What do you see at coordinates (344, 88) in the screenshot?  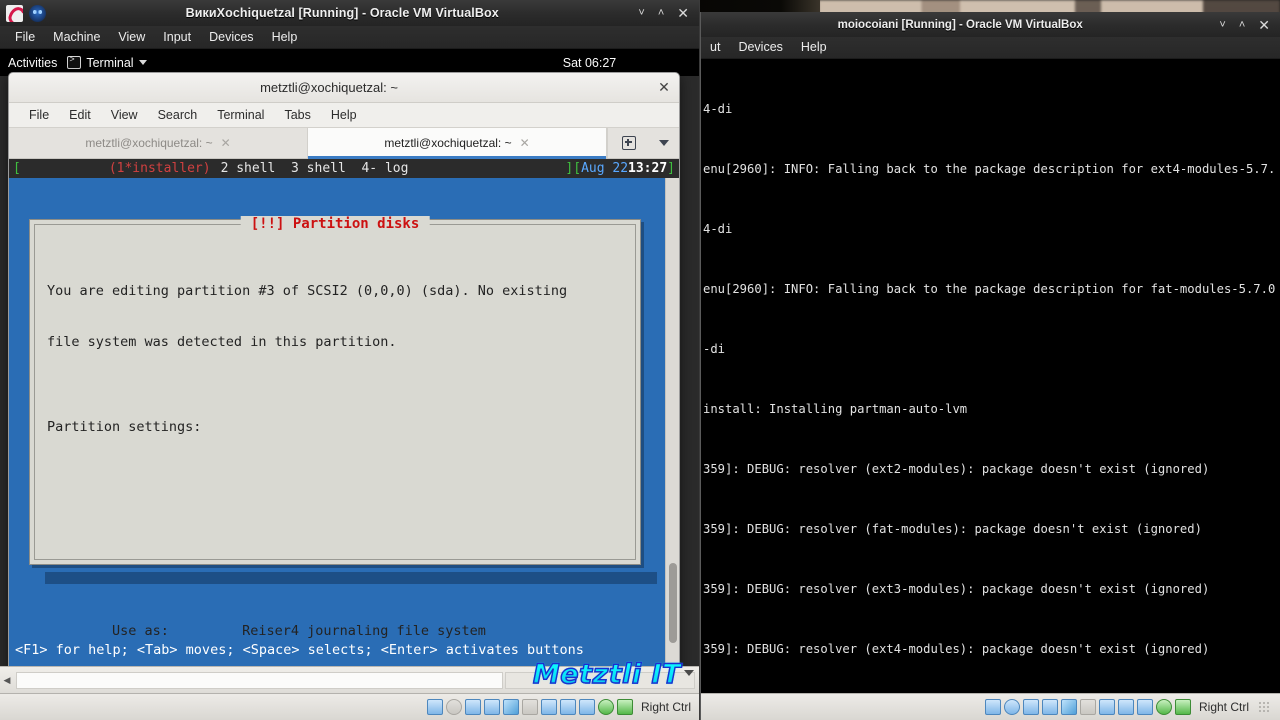 I see `terminal-titlebar: metztli@xochiquetzal: ~ ✕` at bounding box center [344, 88].